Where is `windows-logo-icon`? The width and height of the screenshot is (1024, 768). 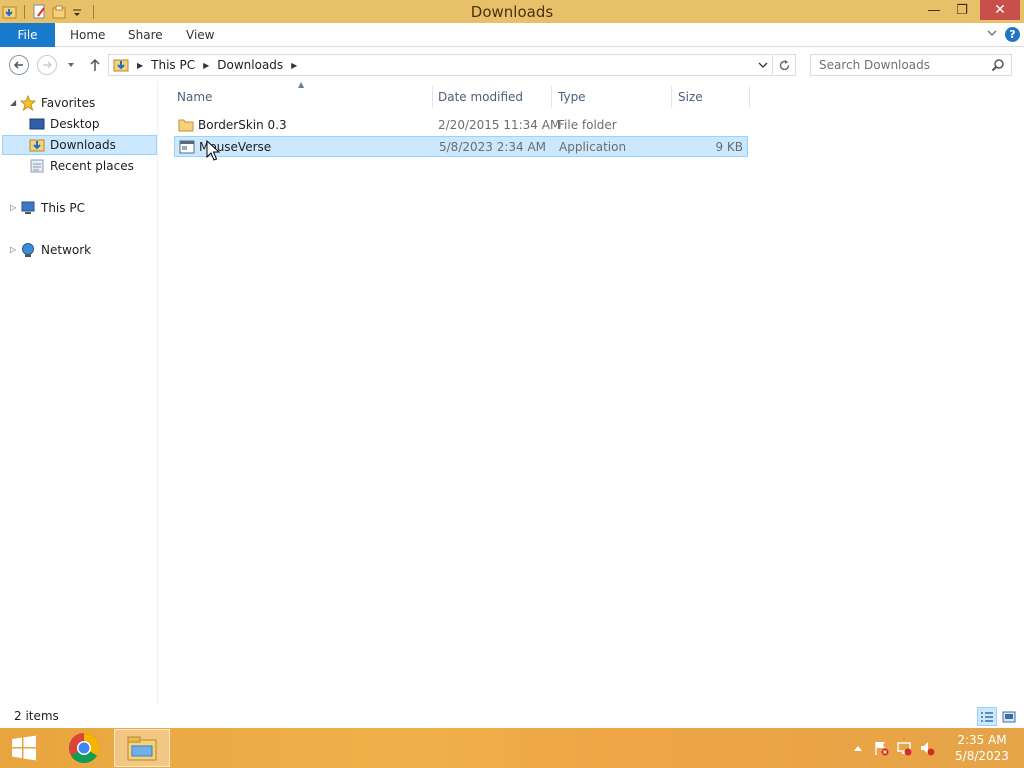 windows-logo-icon is located at coordinates (24, 748).